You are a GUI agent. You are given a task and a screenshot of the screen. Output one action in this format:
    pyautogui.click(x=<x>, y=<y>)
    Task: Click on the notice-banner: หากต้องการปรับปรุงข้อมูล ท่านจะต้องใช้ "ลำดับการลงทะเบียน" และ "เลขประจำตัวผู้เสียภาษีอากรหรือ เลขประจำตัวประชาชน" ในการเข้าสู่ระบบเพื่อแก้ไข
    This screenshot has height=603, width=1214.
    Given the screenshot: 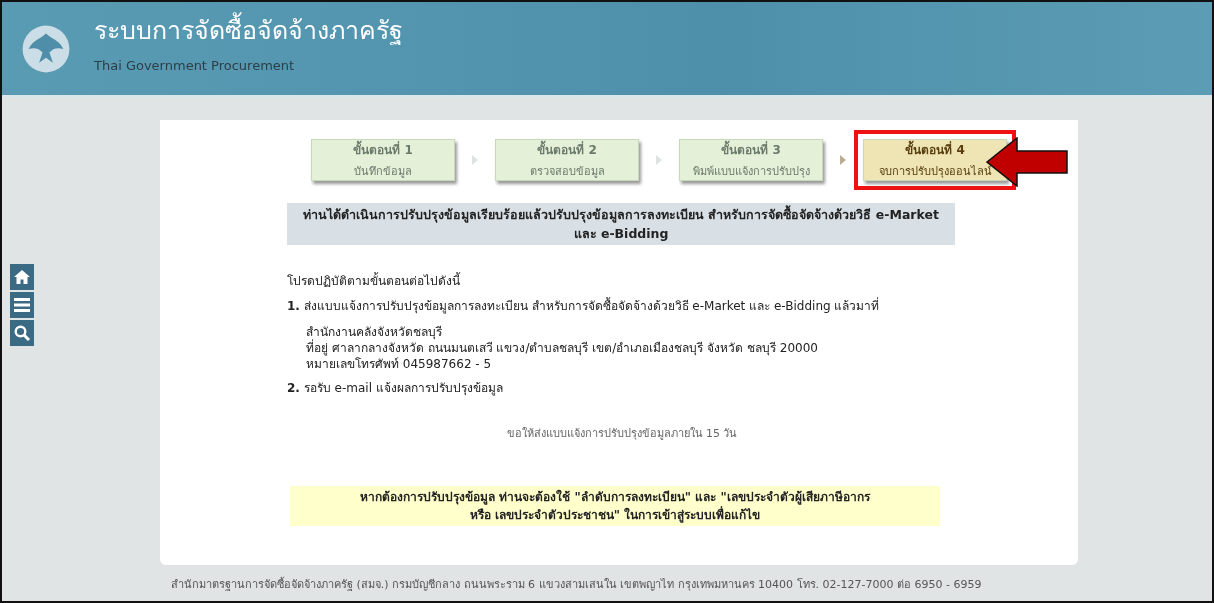 What is the action you would take?
    pyautogui.click(x=615, y=506)
    